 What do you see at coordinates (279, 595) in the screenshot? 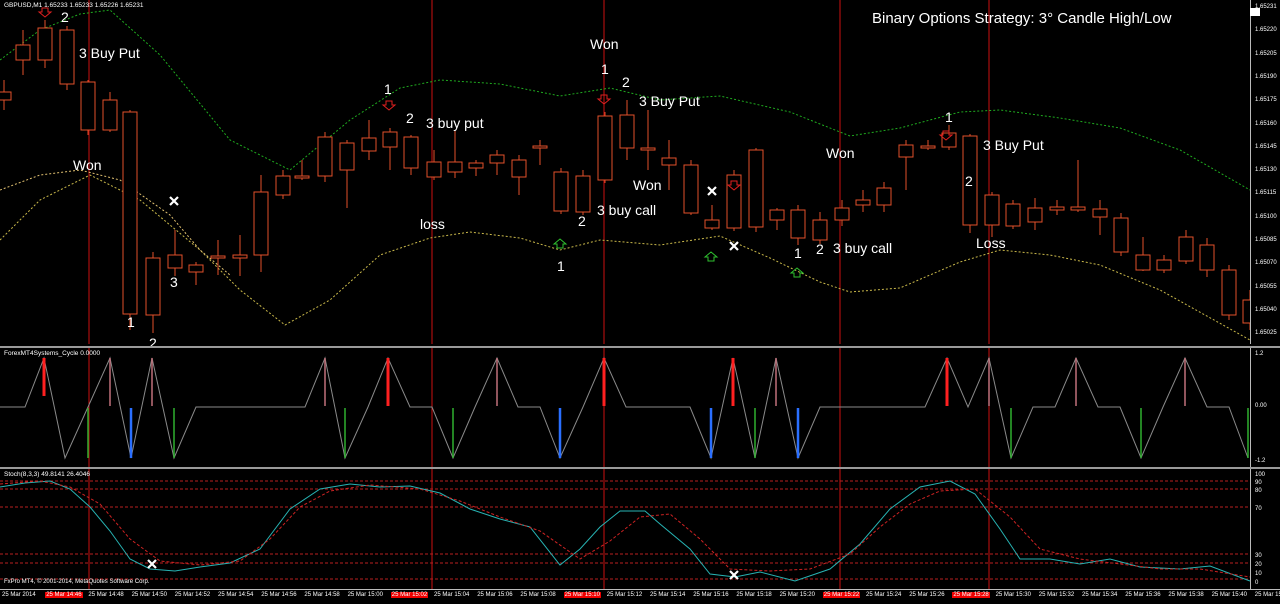
I see `time-label: 25 Mar 14:56` at bounding box center [279, 595].